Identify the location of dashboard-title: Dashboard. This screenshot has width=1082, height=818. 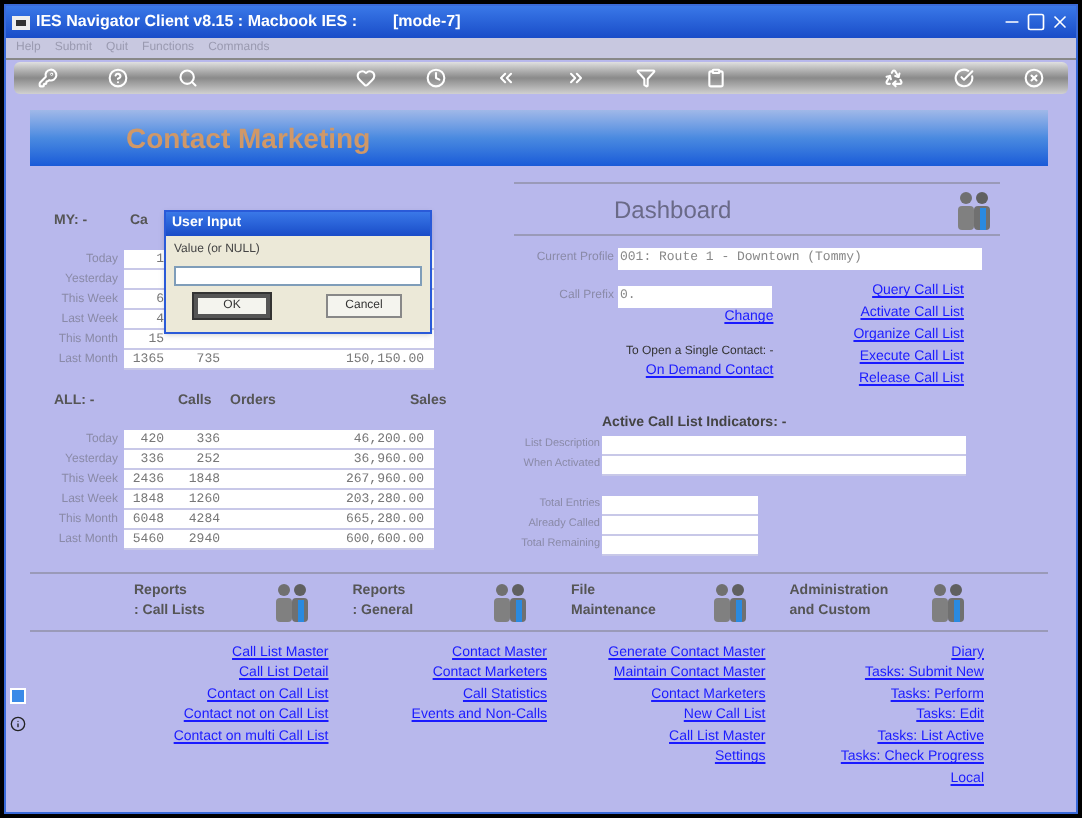
(673, 210).